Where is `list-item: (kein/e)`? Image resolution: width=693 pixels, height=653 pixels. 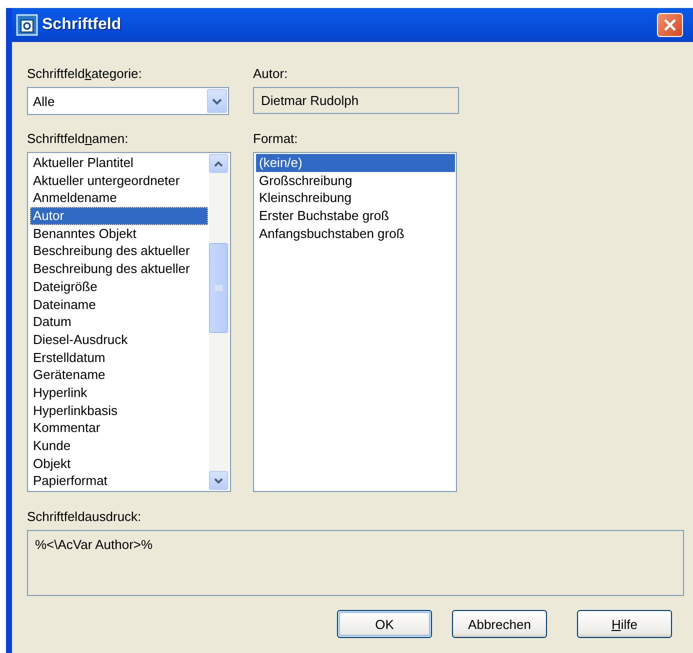 list-item: (kein/e) is located at coordinates (355, 163).